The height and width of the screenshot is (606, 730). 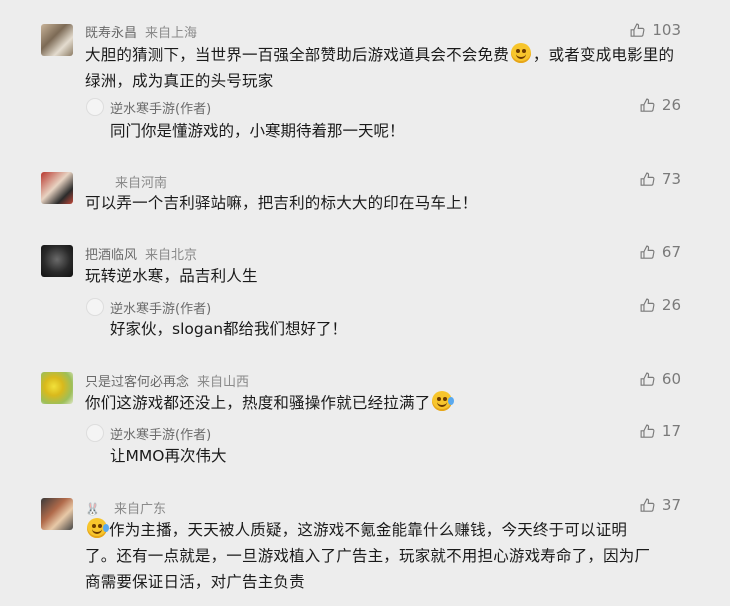 I want to click on comment-text: 可以弄一个吉利驿站嘛，把吉利的标大大的印在马车上！, so click(x=281, y=203).